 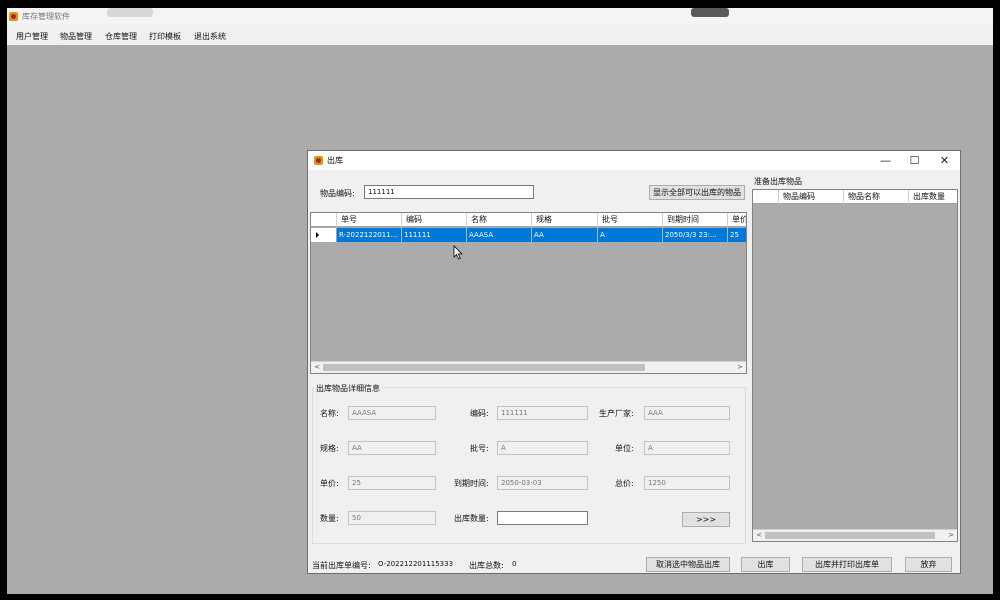 What do you see at coordinates (434, 235) in the screenshot?
I see `table-cell: 111111` at bounding box center [434, 235].